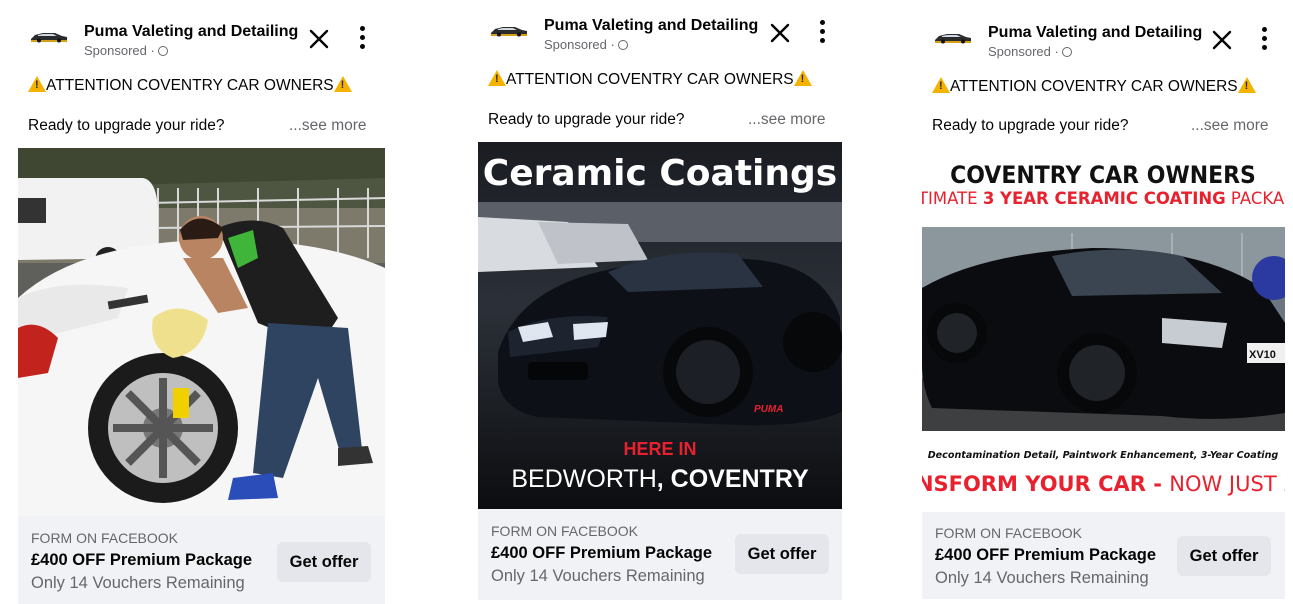  I want to click on image-headline: COVENTRY CAR OWNERS, so click(1103, 175).